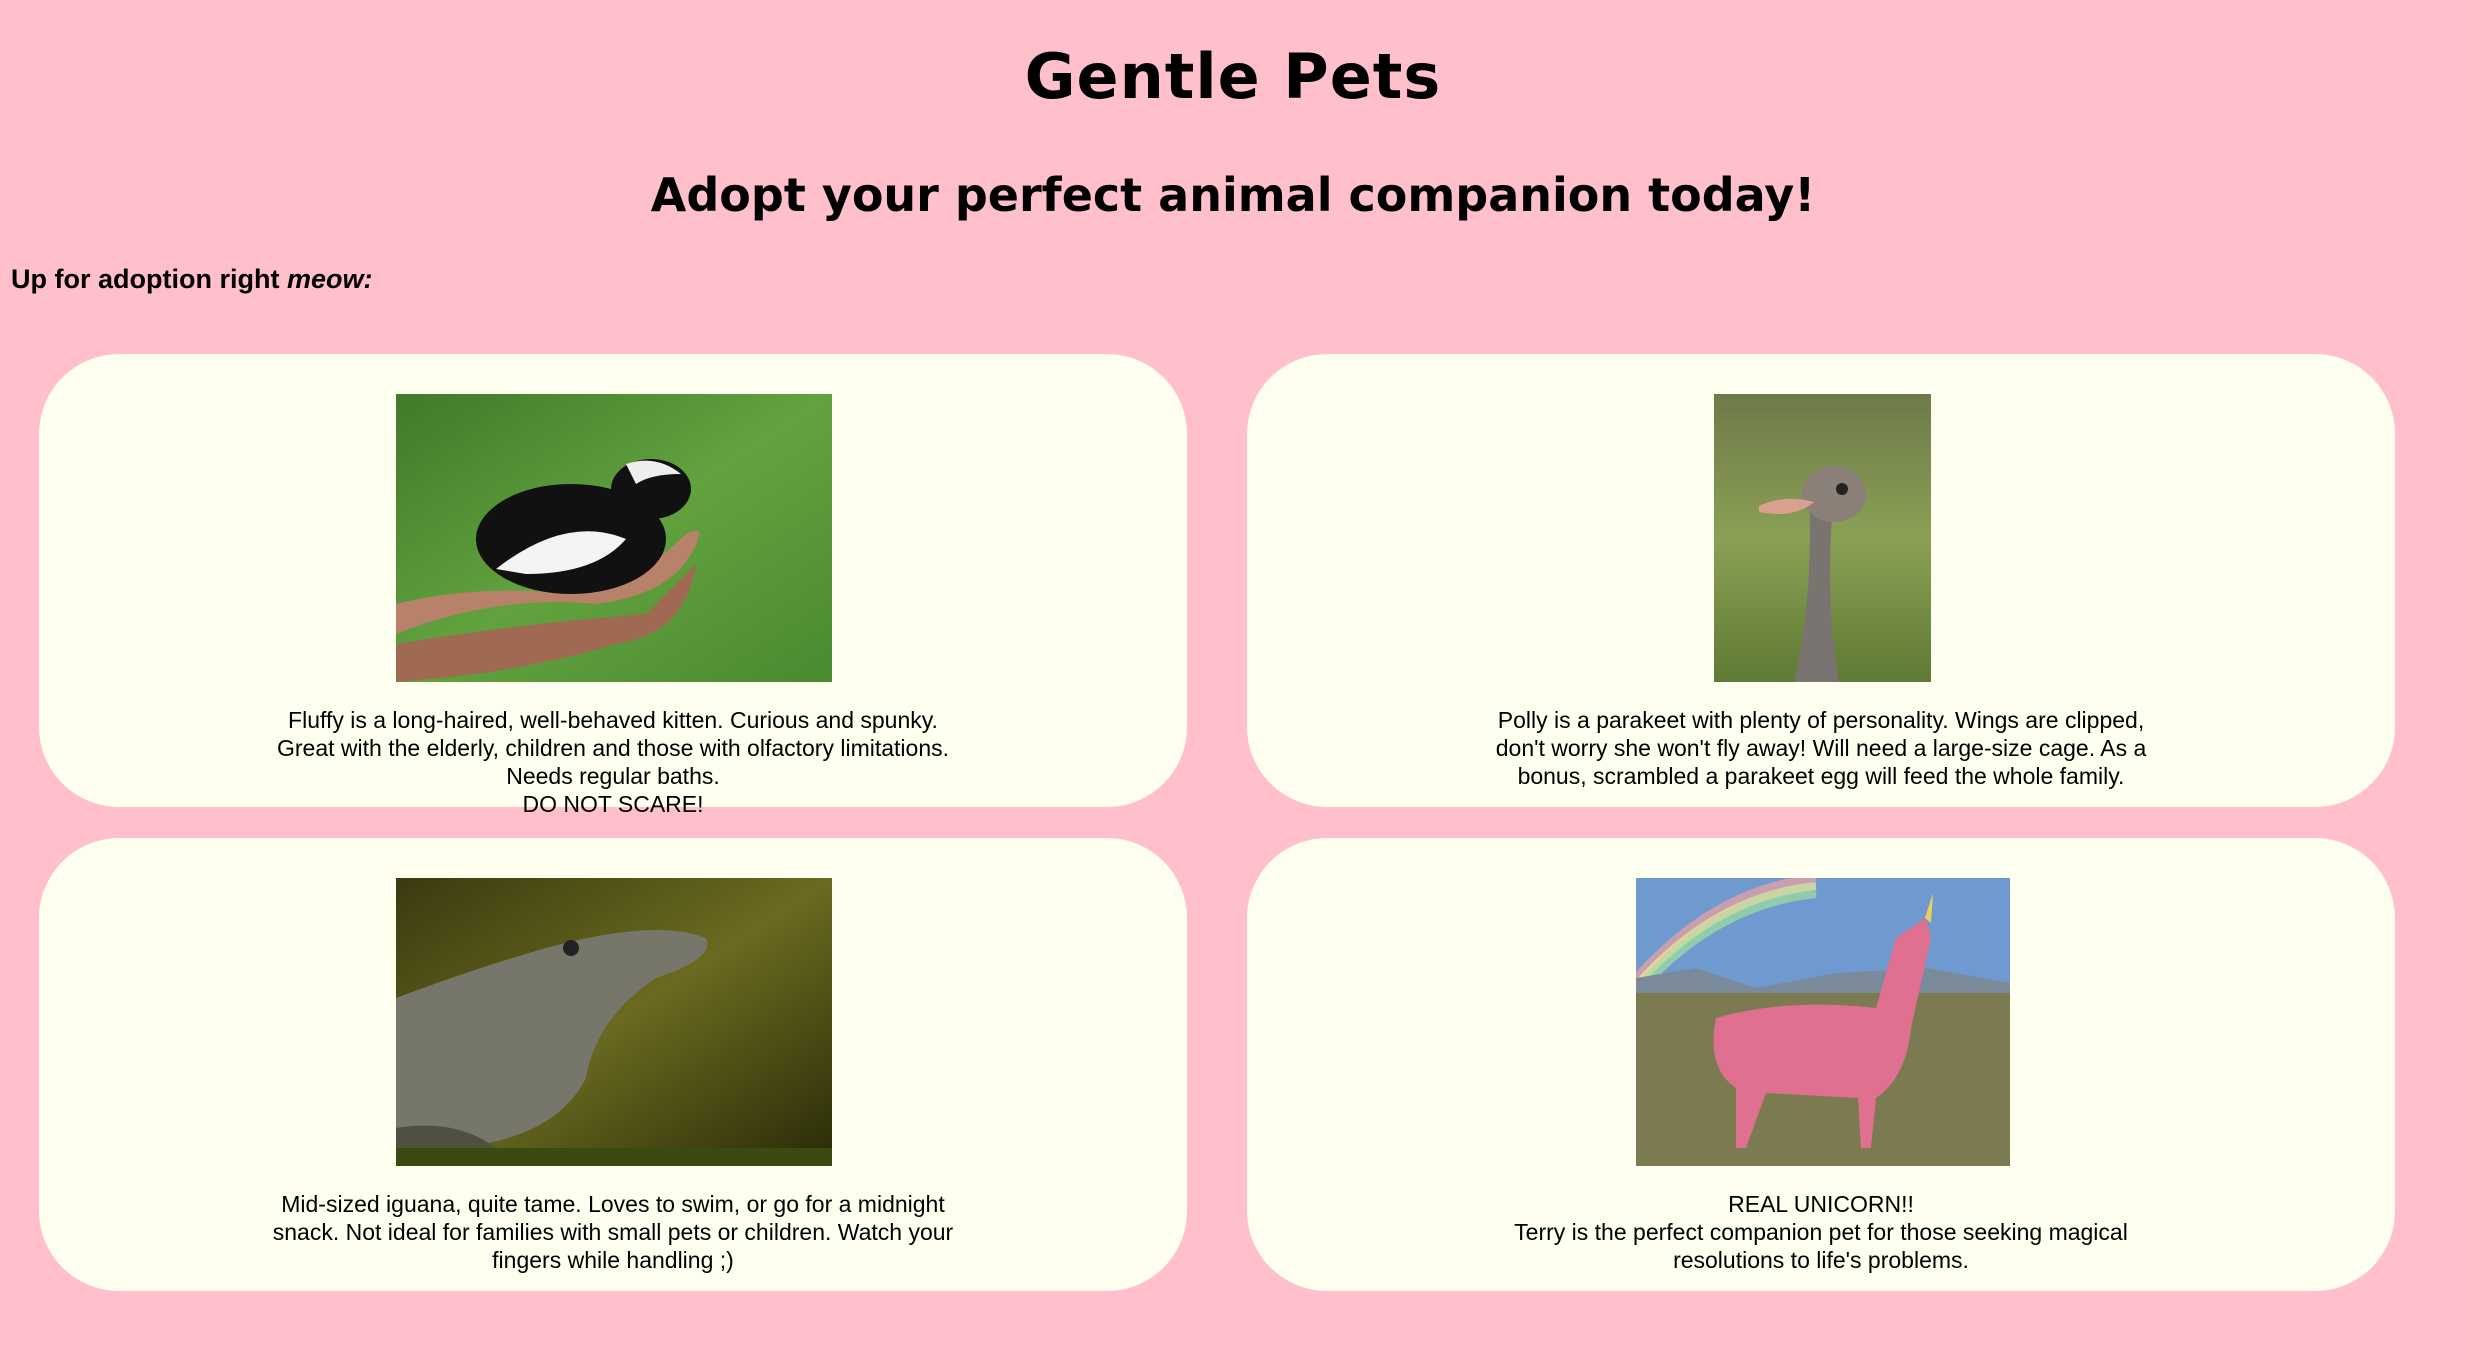 This screenshot has width=2466, height=1360. I want to click on adoption-intro: Up for adoption right meow:, so click(191, 279).